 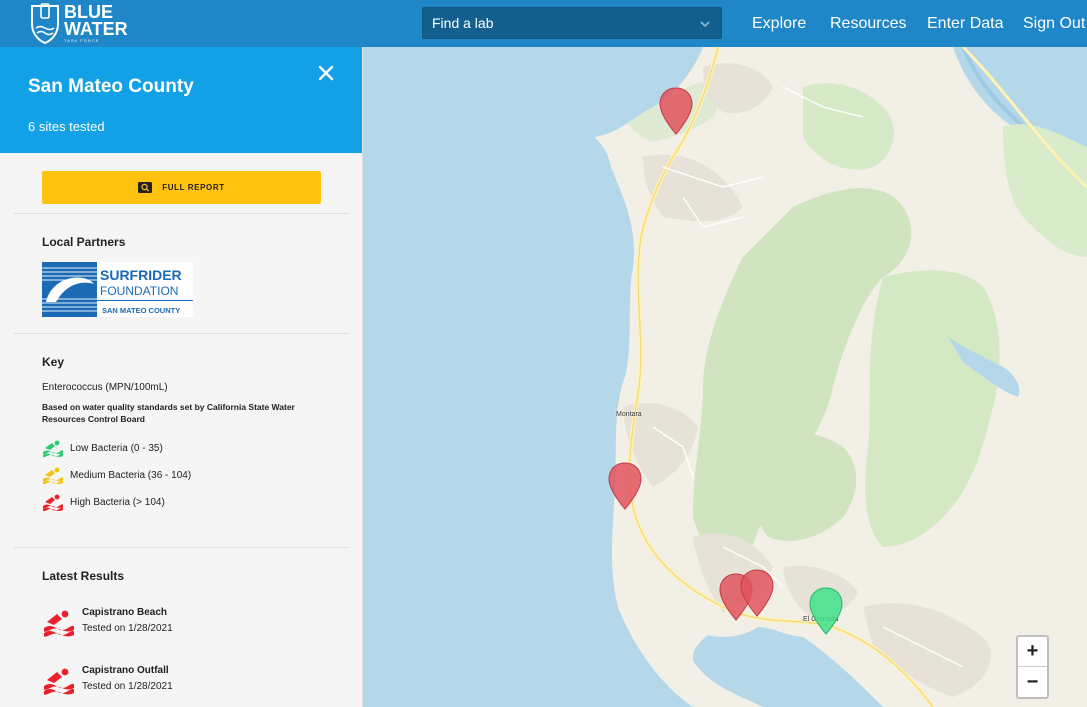 I want to click on place-label-montara: Montara, so click(x=629, y=414).